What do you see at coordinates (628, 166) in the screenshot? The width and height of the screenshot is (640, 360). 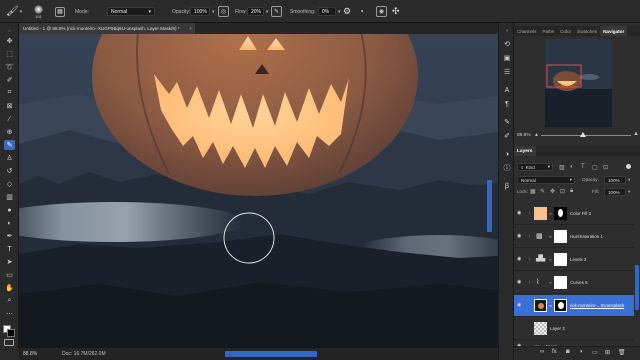 I see `filter-toggle-icon` at bounding box center [628, 166].